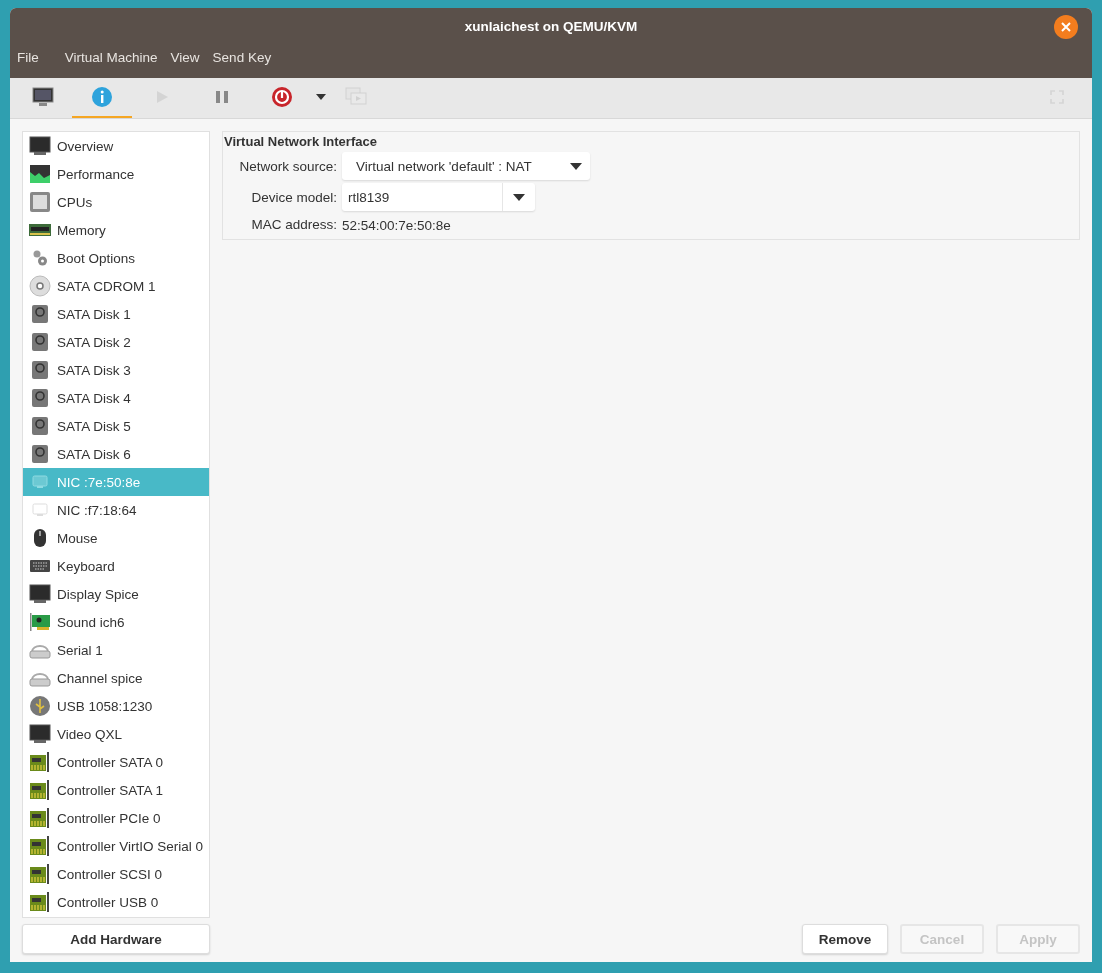 The height and width of the screenshot is (973, 1102). I want to click on info-icon, so click(102, 97).